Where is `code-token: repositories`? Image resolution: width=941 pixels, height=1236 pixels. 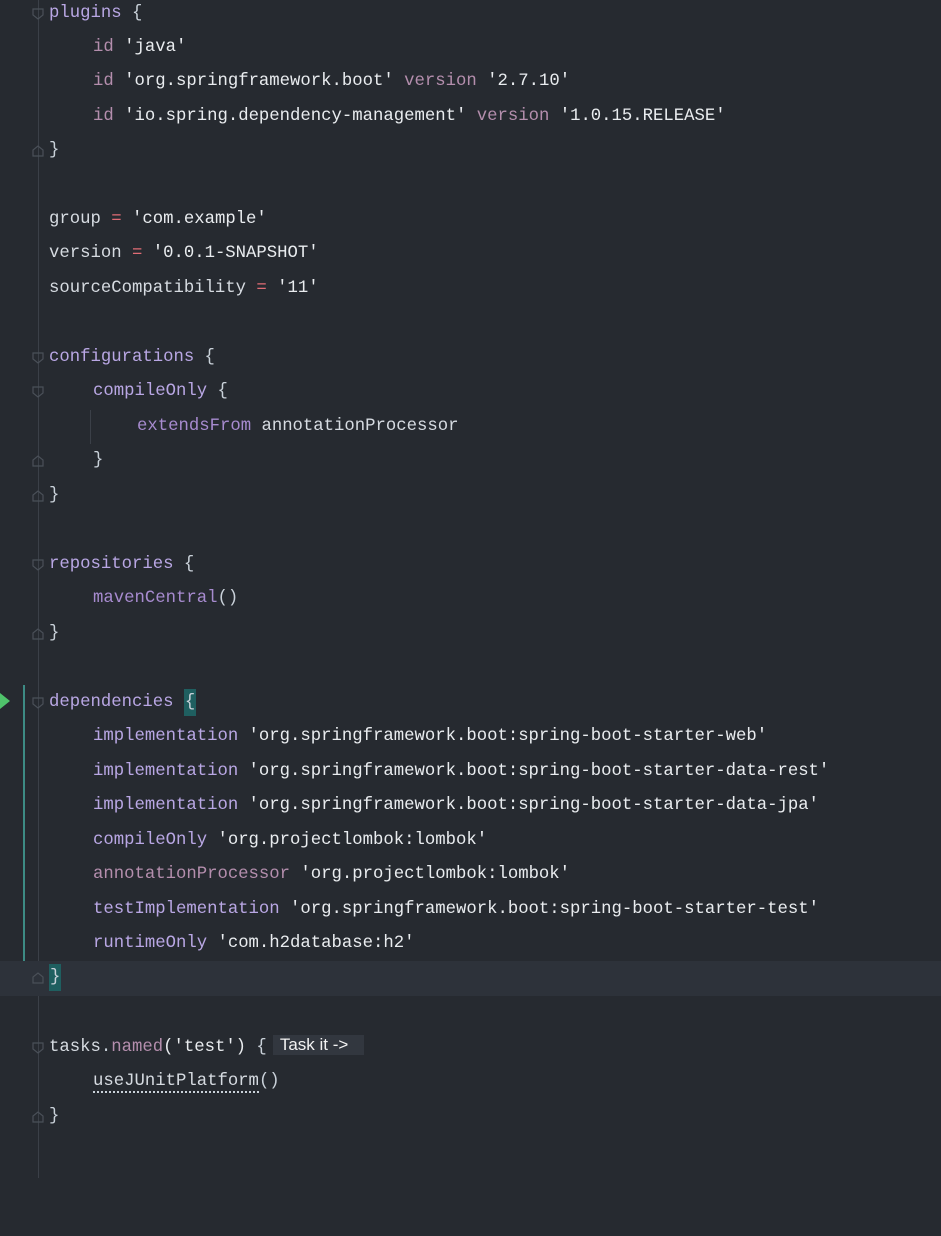
code-token: repositories is located at coordinates (111, 564).